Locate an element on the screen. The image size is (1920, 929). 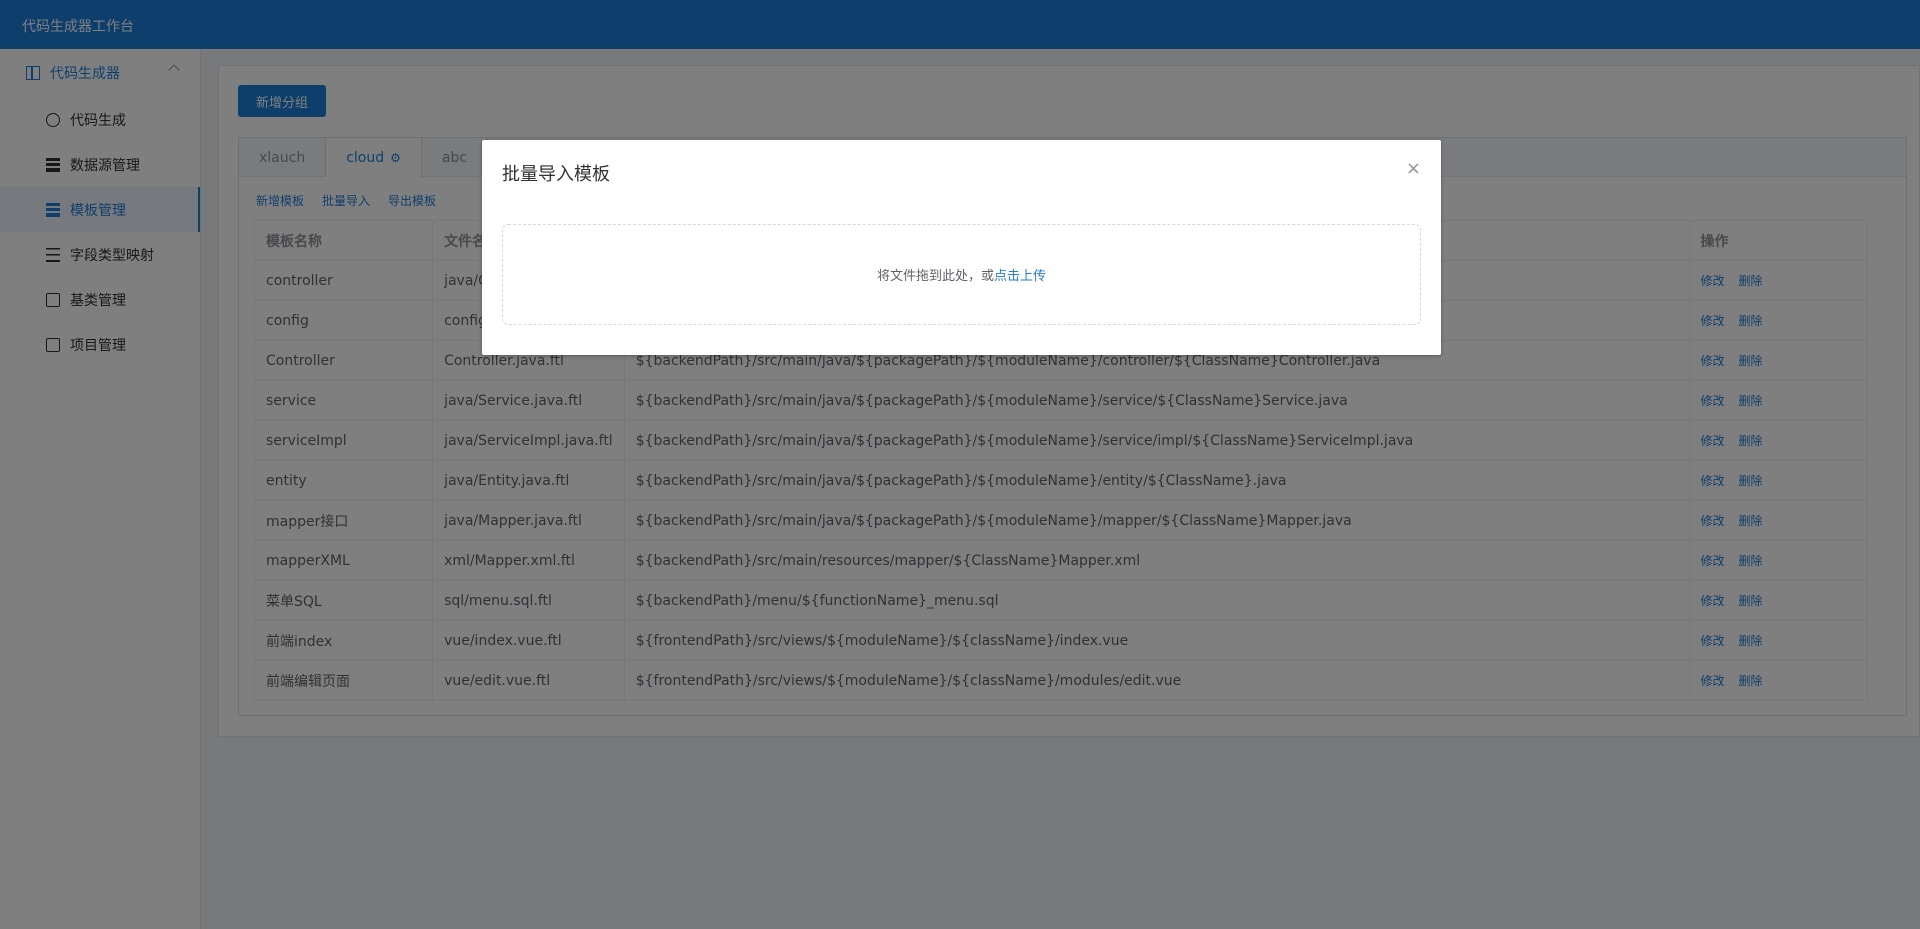
upload-dropzone: 将文件拖到此处，或 点击上传 is located at coordinates (961, 274).